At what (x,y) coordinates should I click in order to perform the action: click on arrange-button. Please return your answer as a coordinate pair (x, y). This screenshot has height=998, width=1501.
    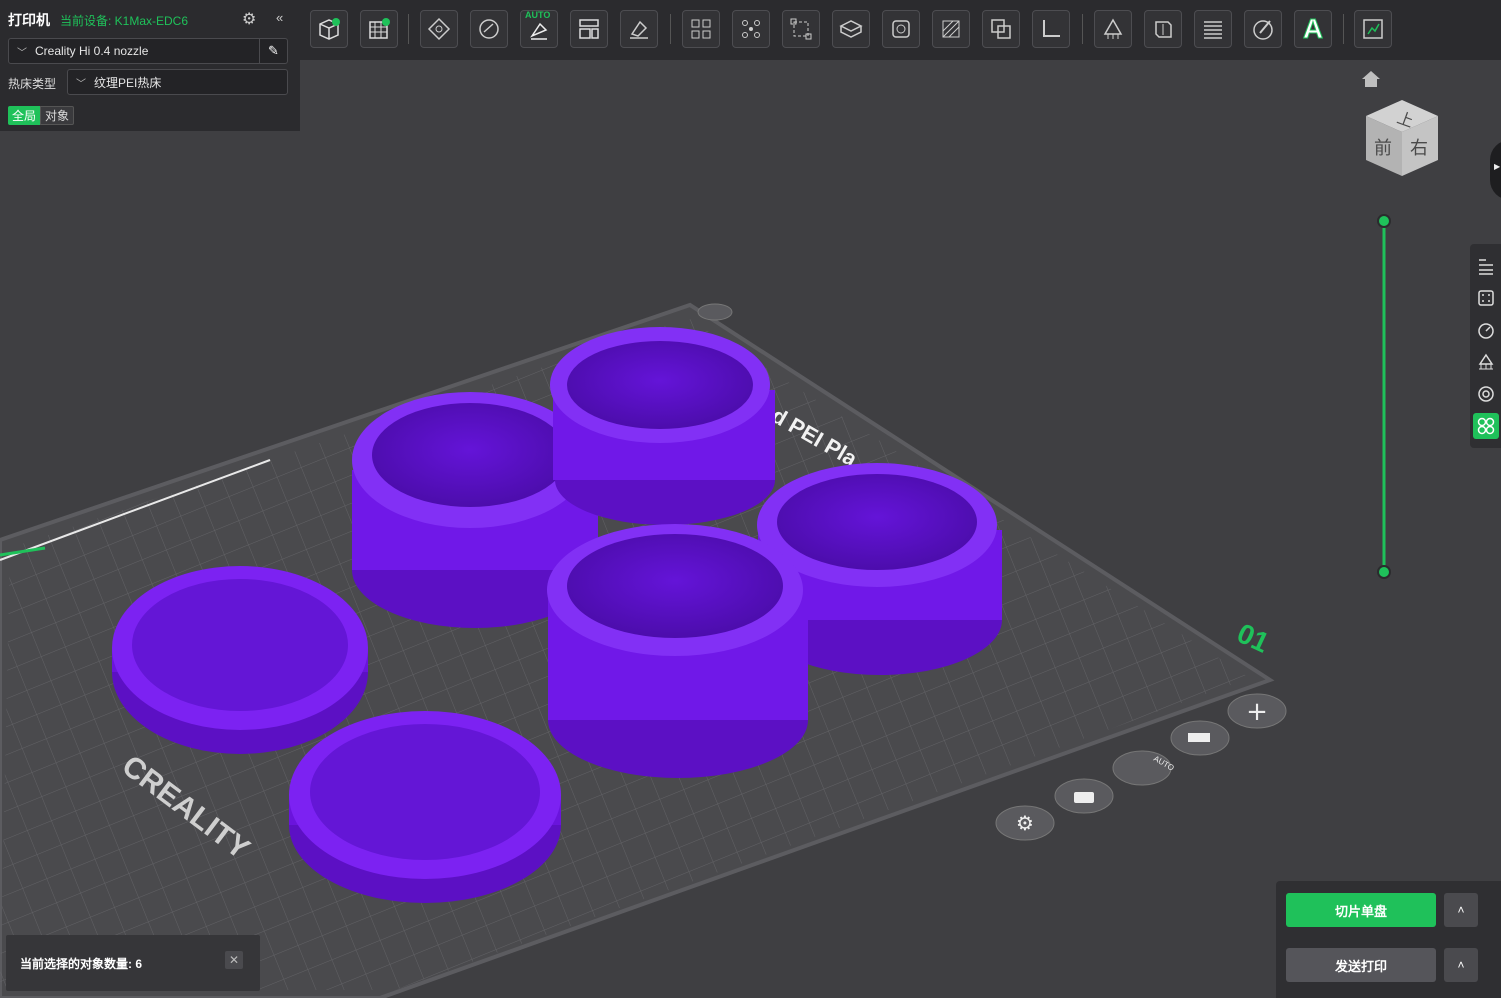
    Looking at the image, I should click on (439, 29).